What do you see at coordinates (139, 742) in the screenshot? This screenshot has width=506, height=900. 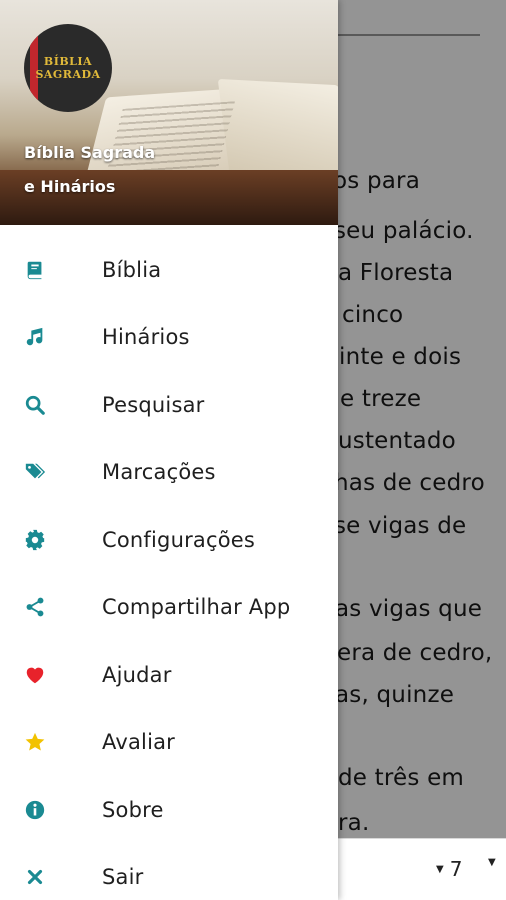 I see `menu-item-label: Avaliar` at bounding box center [139, 742].